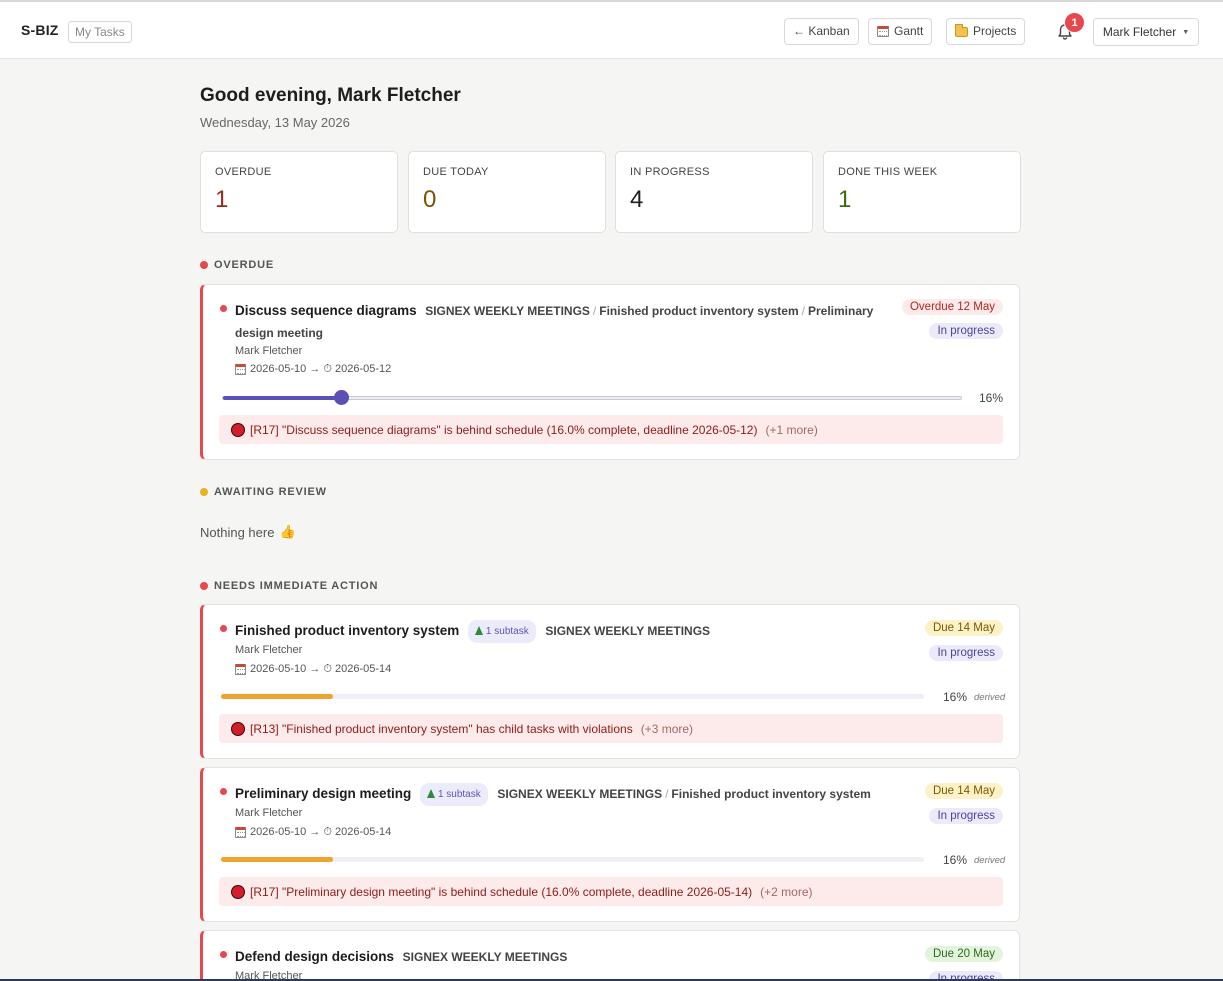 The image size is (1223, 981). What do you see at coordinates (592, 397) in the screenshot?
I see `progress-slider` at bounding box center [592, 397].